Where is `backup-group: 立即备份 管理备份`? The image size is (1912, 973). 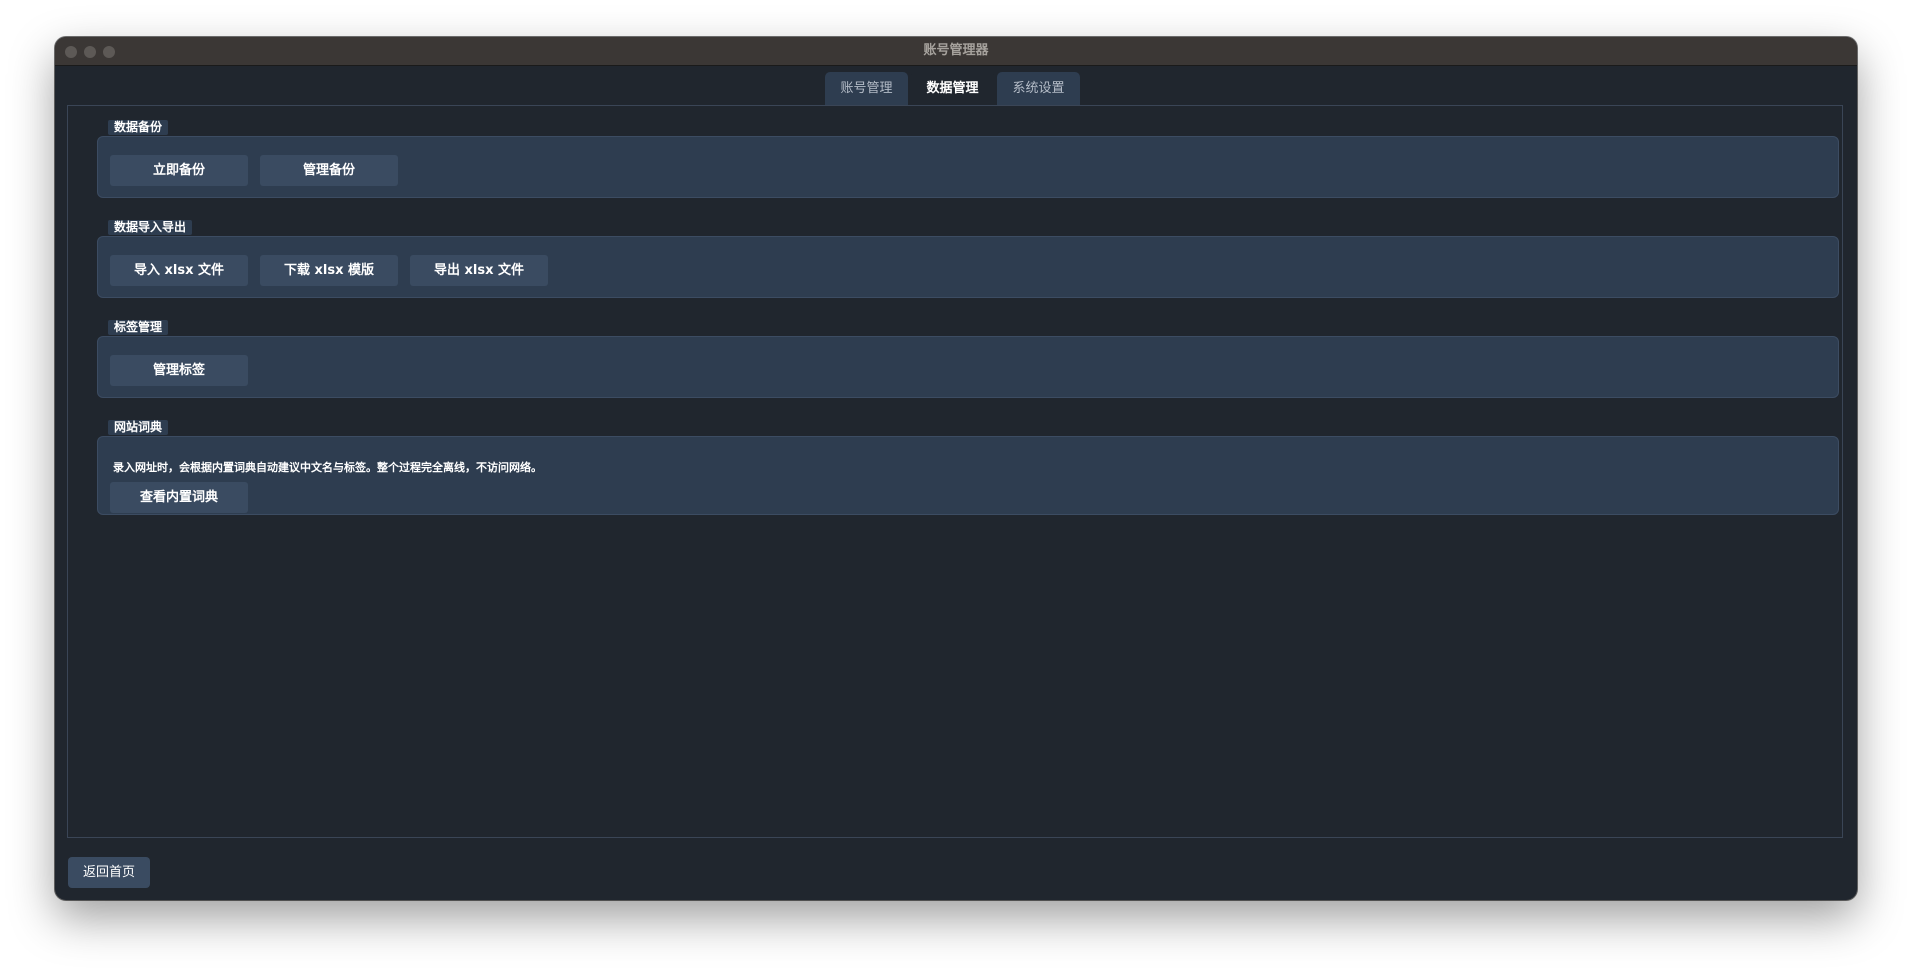 backup-group: 立即备份 管理备份 is located at coordinates (968, 167).